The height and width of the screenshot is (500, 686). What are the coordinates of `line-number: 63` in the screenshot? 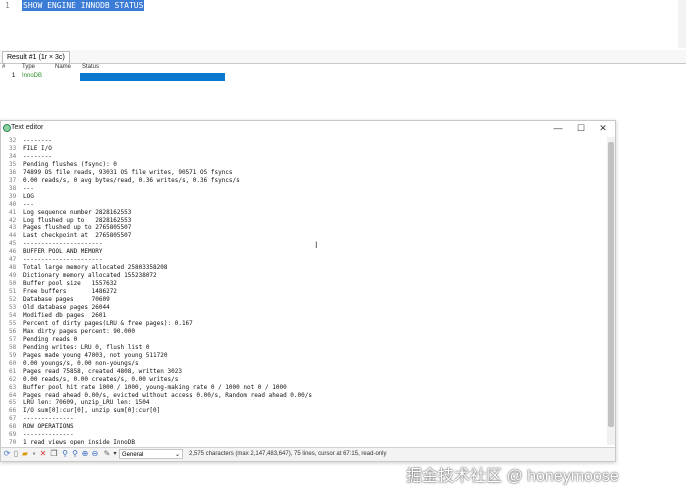 It's located at (13, 387).